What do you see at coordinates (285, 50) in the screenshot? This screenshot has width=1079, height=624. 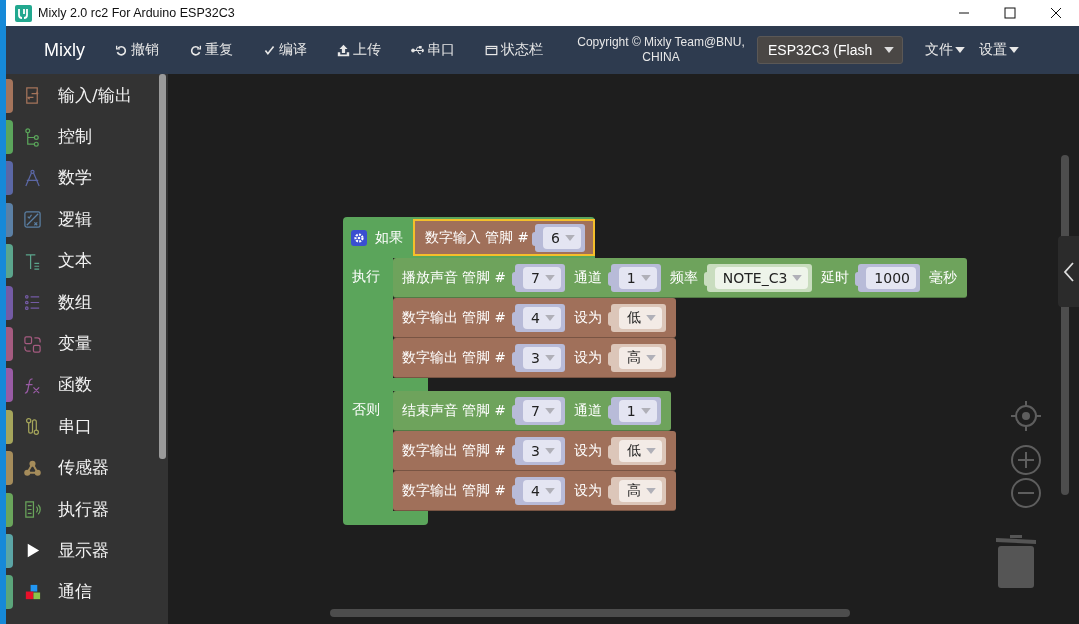 I see `toolbar-button: 编译` at bounding box center [285, 50].